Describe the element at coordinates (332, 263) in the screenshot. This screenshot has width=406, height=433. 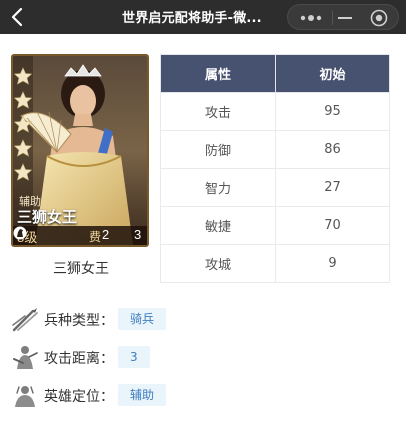
I see `attribute-value: 9` at that location.